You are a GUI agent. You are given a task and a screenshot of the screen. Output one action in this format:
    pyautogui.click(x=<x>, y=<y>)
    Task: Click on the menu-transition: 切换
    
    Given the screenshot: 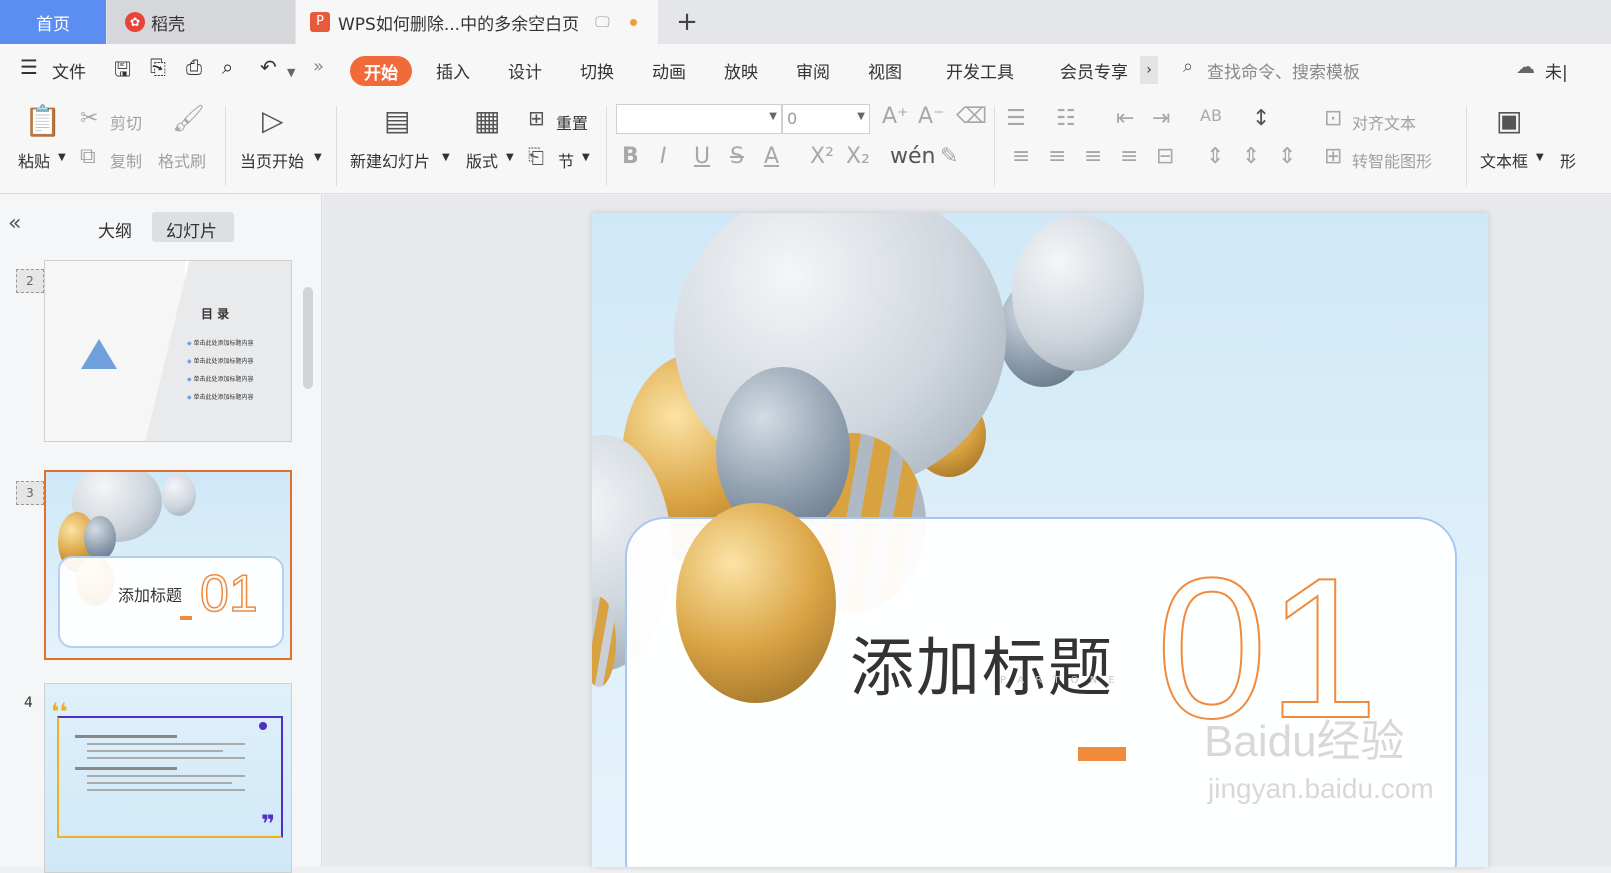 What is the action you would take?
    pyautogui.click(x=597, y=70)
    